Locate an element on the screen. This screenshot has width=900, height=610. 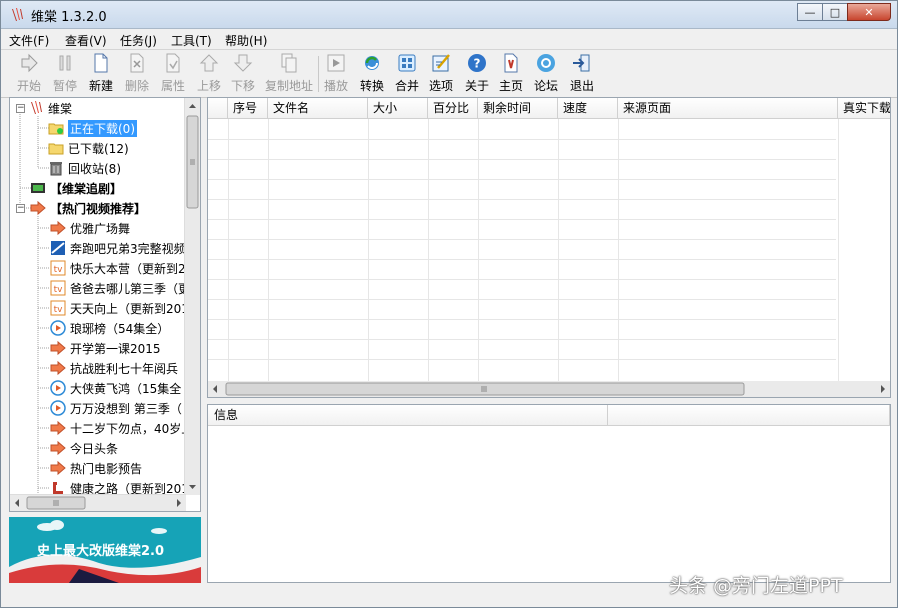
tree-hot-item: 琅琊榜（54集全） is located at coordinates (109, 328).